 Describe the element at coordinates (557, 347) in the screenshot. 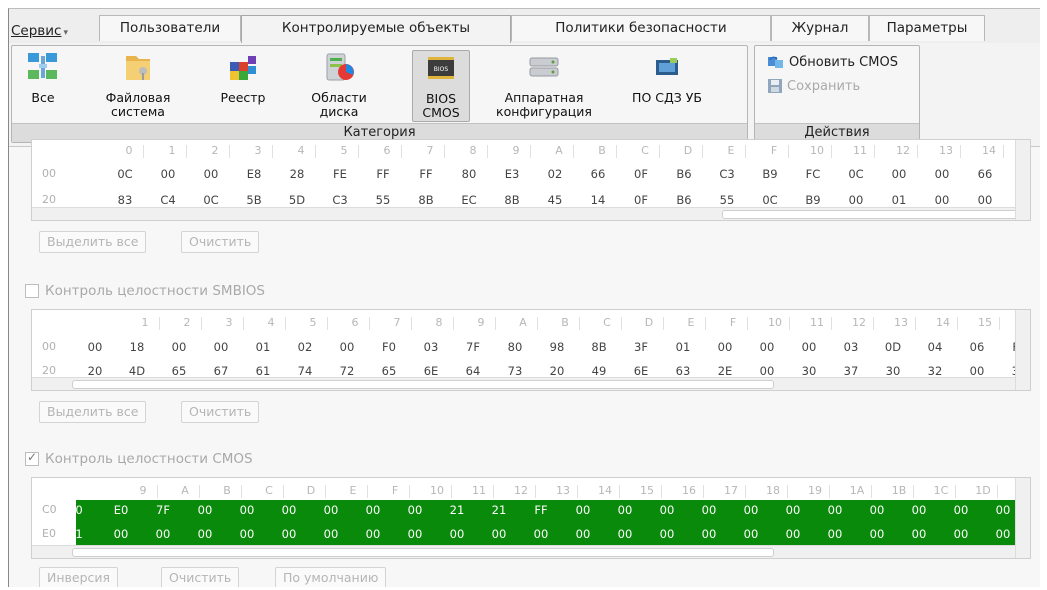

I see `hex-cell: 98` at that location.